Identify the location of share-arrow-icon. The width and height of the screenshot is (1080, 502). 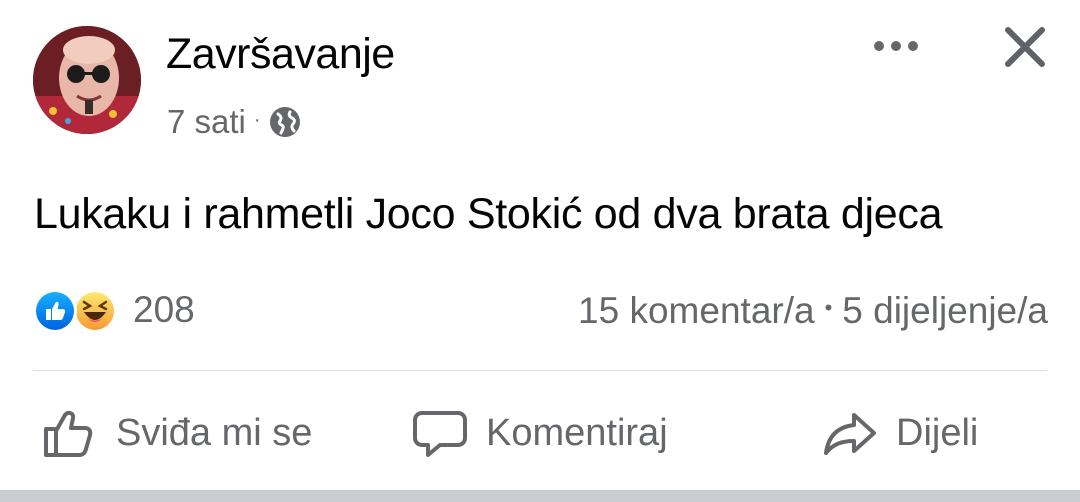
(850, 434).